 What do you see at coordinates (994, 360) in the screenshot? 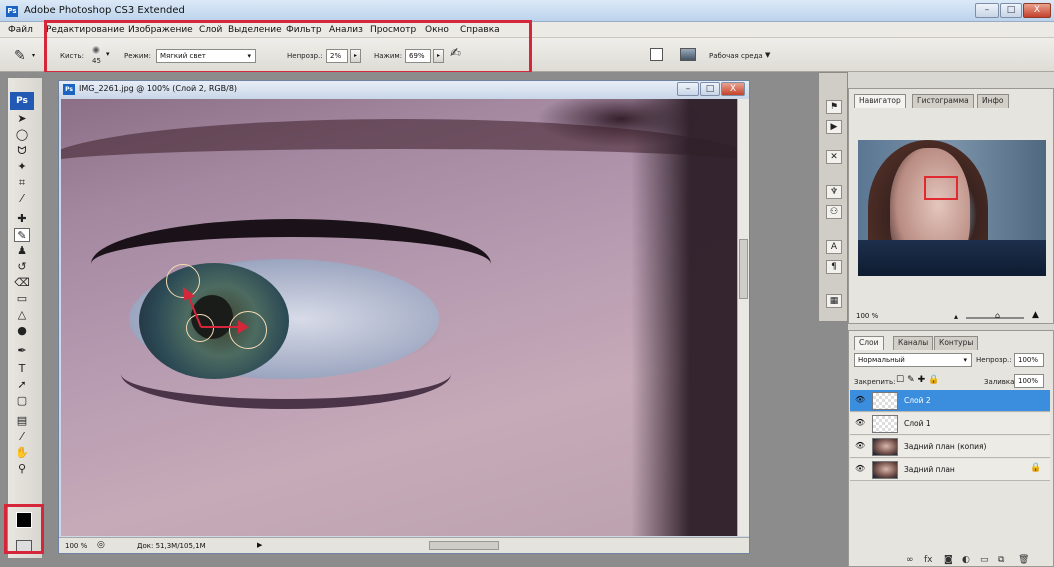
I see `layer-opacity-label: Непрозр.:` at bounding box center [994, 360].